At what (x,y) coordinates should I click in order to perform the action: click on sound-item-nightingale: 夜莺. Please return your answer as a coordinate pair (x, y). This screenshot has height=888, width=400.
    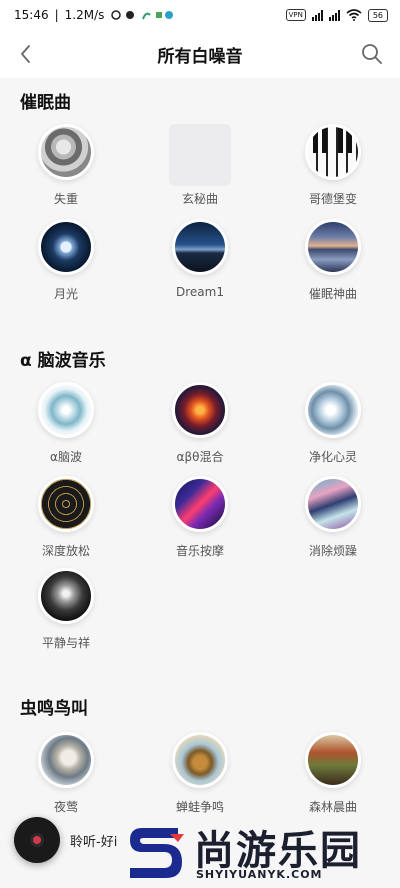
    Looking at the image, I should click on (66, 773).